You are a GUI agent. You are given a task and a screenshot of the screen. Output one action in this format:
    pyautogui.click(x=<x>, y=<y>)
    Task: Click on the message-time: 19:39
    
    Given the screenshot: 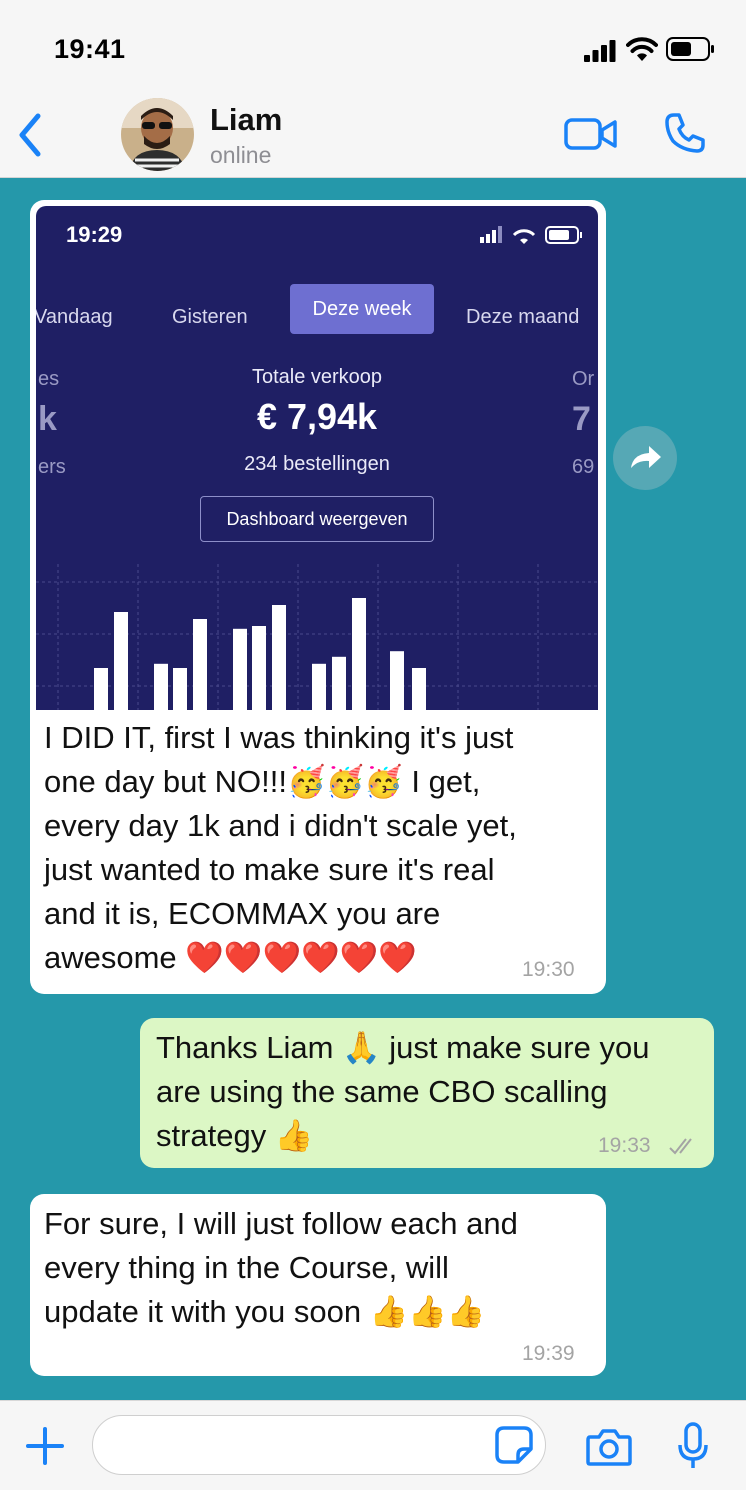 What is the action you would take?
    pyautogui.click(x=548, y=1353)
    